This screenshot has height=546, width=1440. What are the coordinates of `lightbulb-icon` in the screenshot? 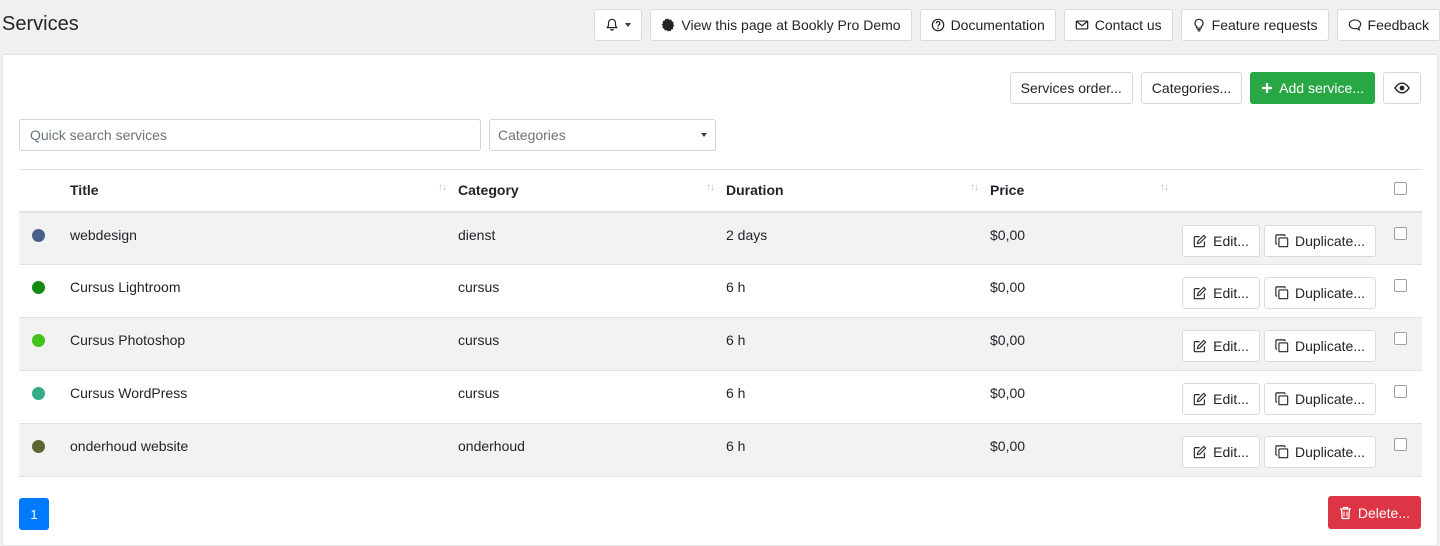 It's located at (1199, 25).